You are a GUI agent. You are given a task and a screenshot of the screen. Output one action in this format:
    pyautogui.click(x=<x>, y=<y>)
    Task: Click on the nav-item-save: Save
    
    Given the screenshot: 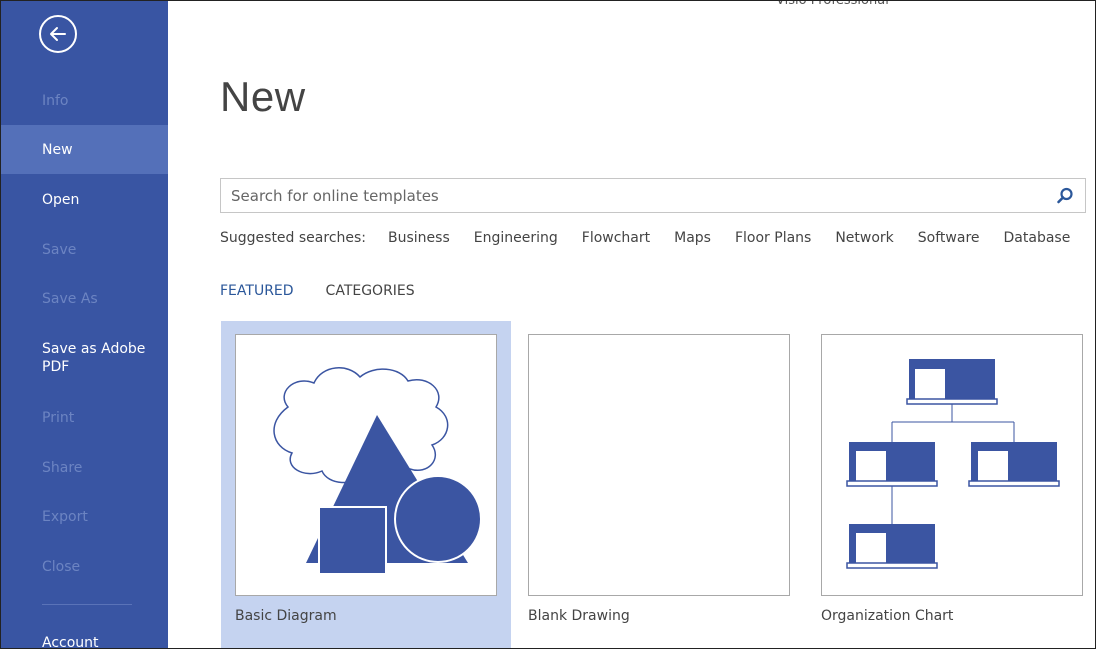 What is the action you would take?
    pyautogui.click(x=59, y=250)
    